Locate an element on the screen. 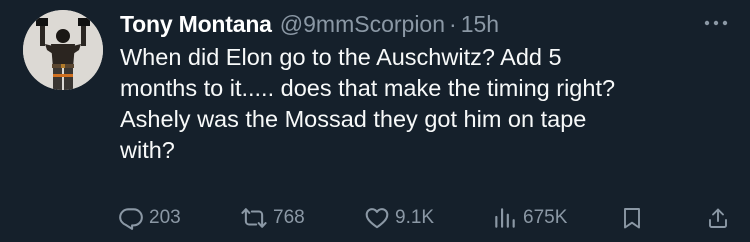 The height and width of the screenshot is (242, 750). avatar is located at coordinates (63, 50).